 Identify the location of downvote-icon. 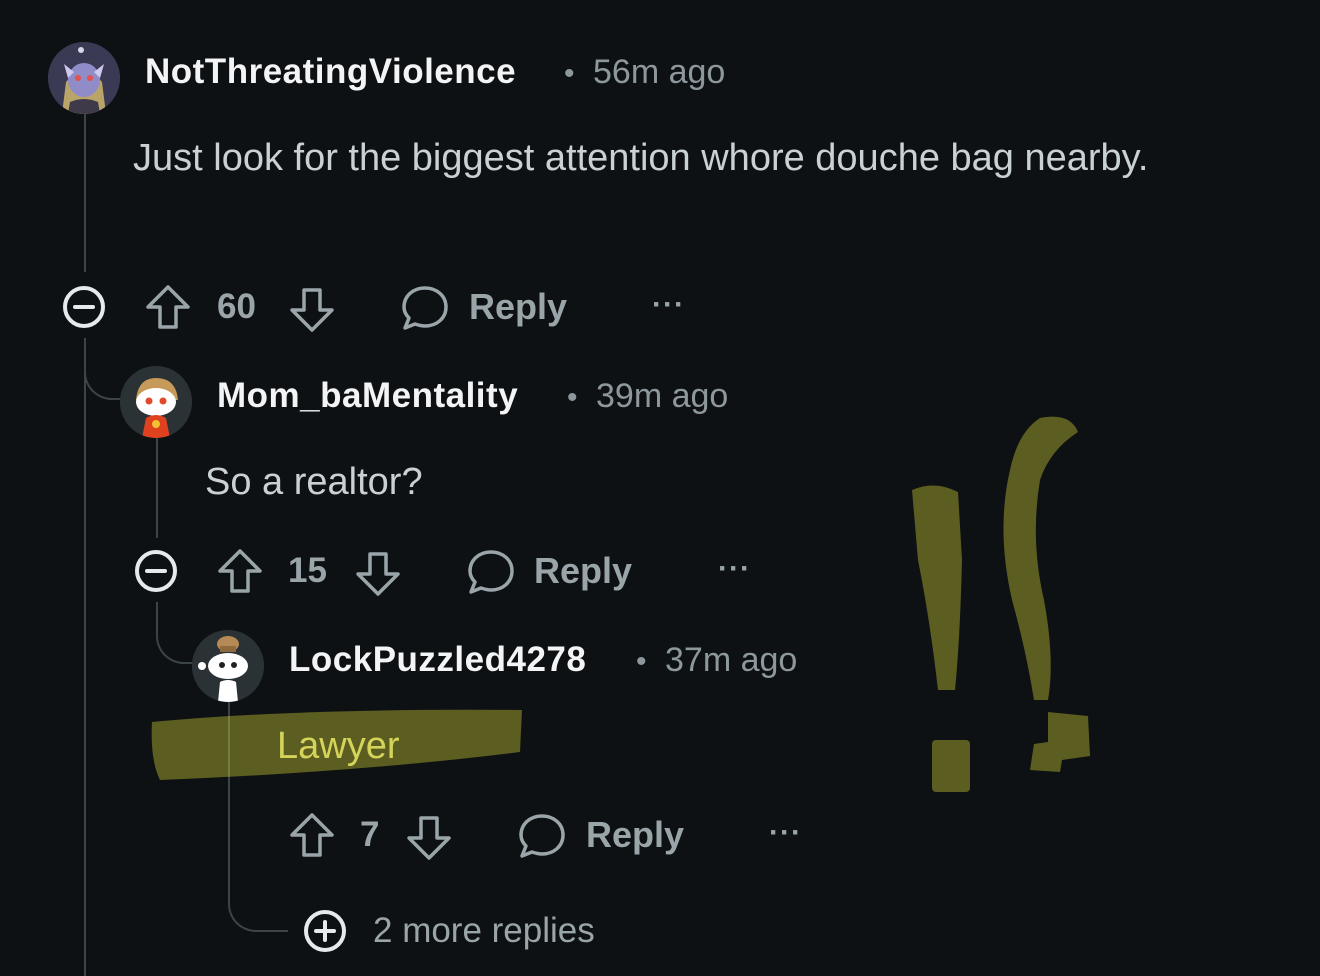
(429, 838).